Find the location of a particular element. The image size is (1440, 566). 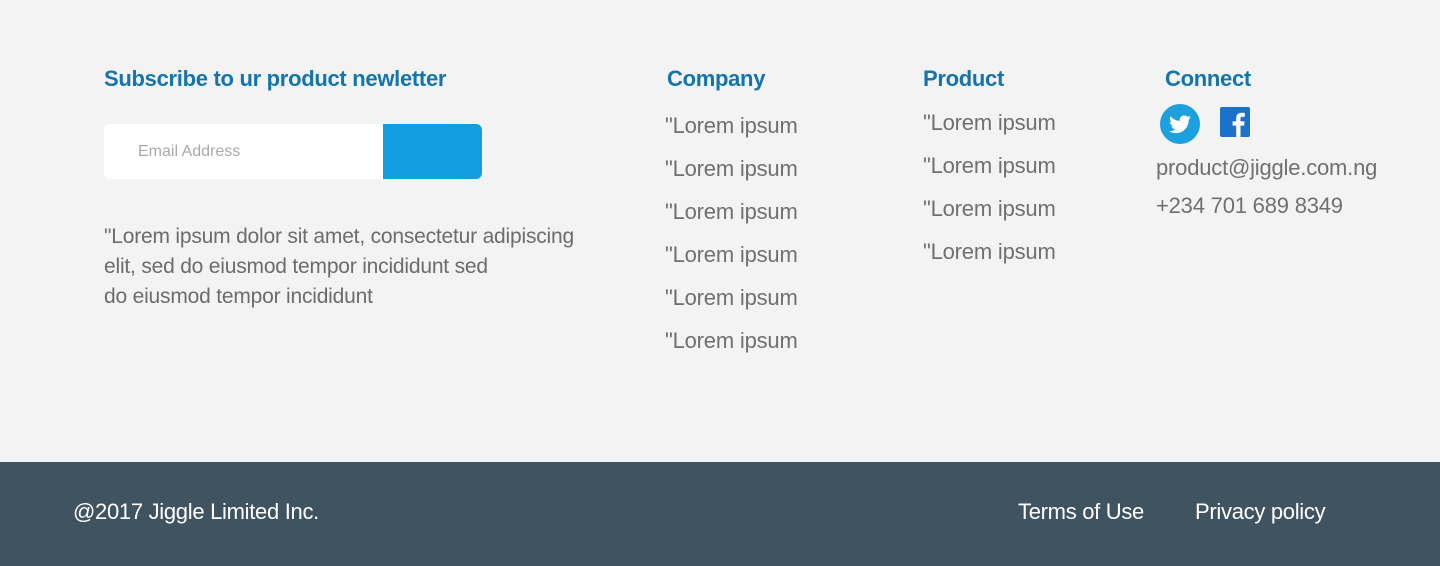

twitter-icon is located at coordinates (1180, 124).